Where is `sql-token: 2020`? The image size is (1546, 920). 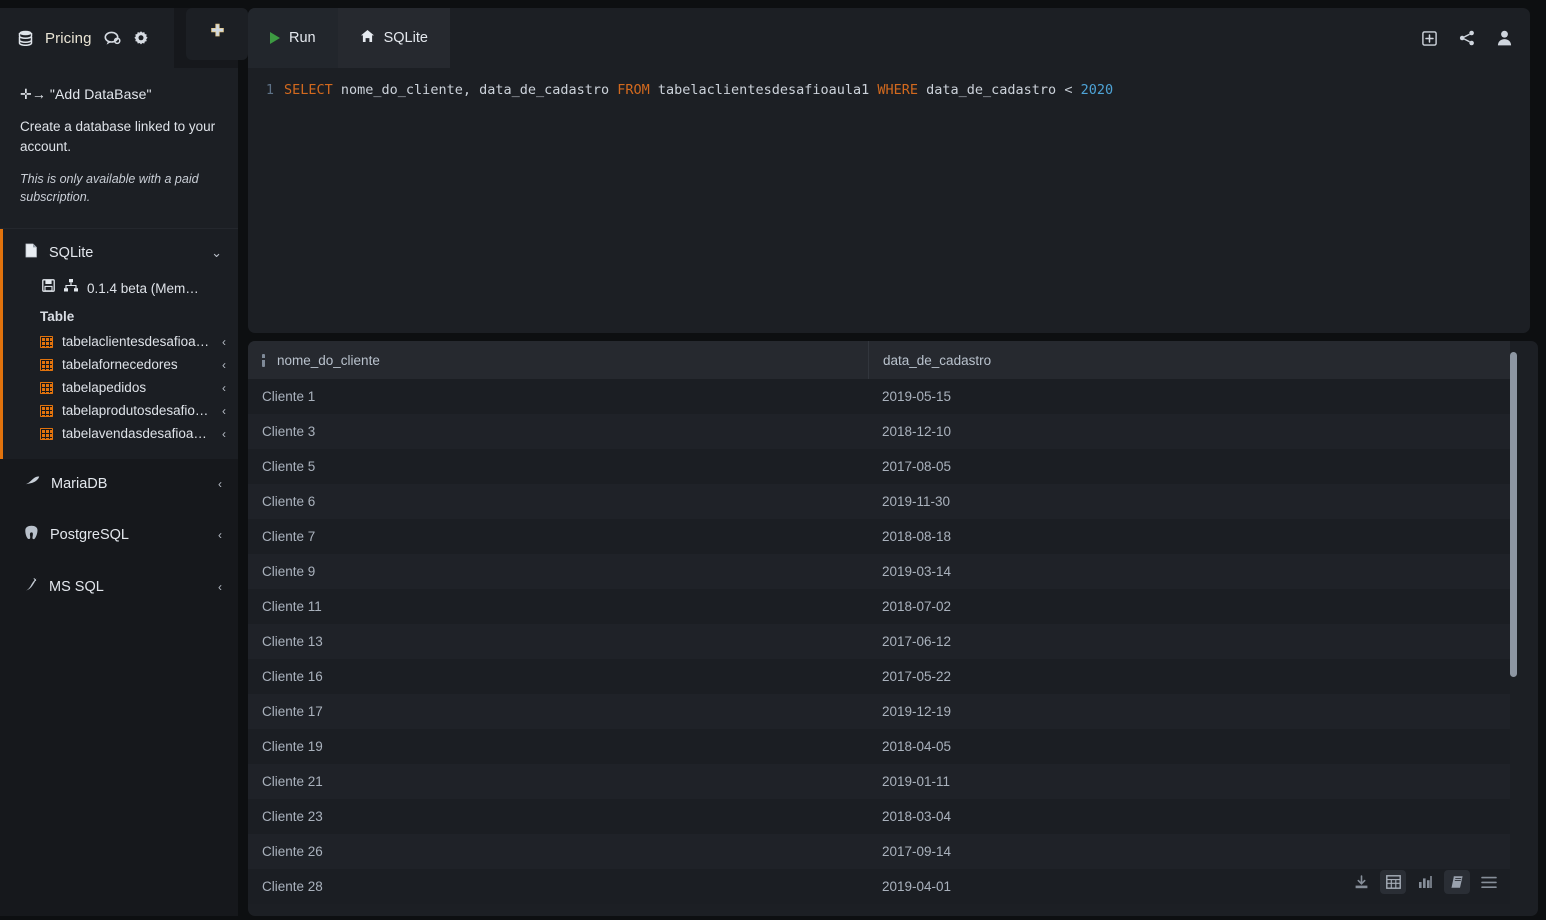 sql-token: 2020 is located at coordinates (1097, 90).